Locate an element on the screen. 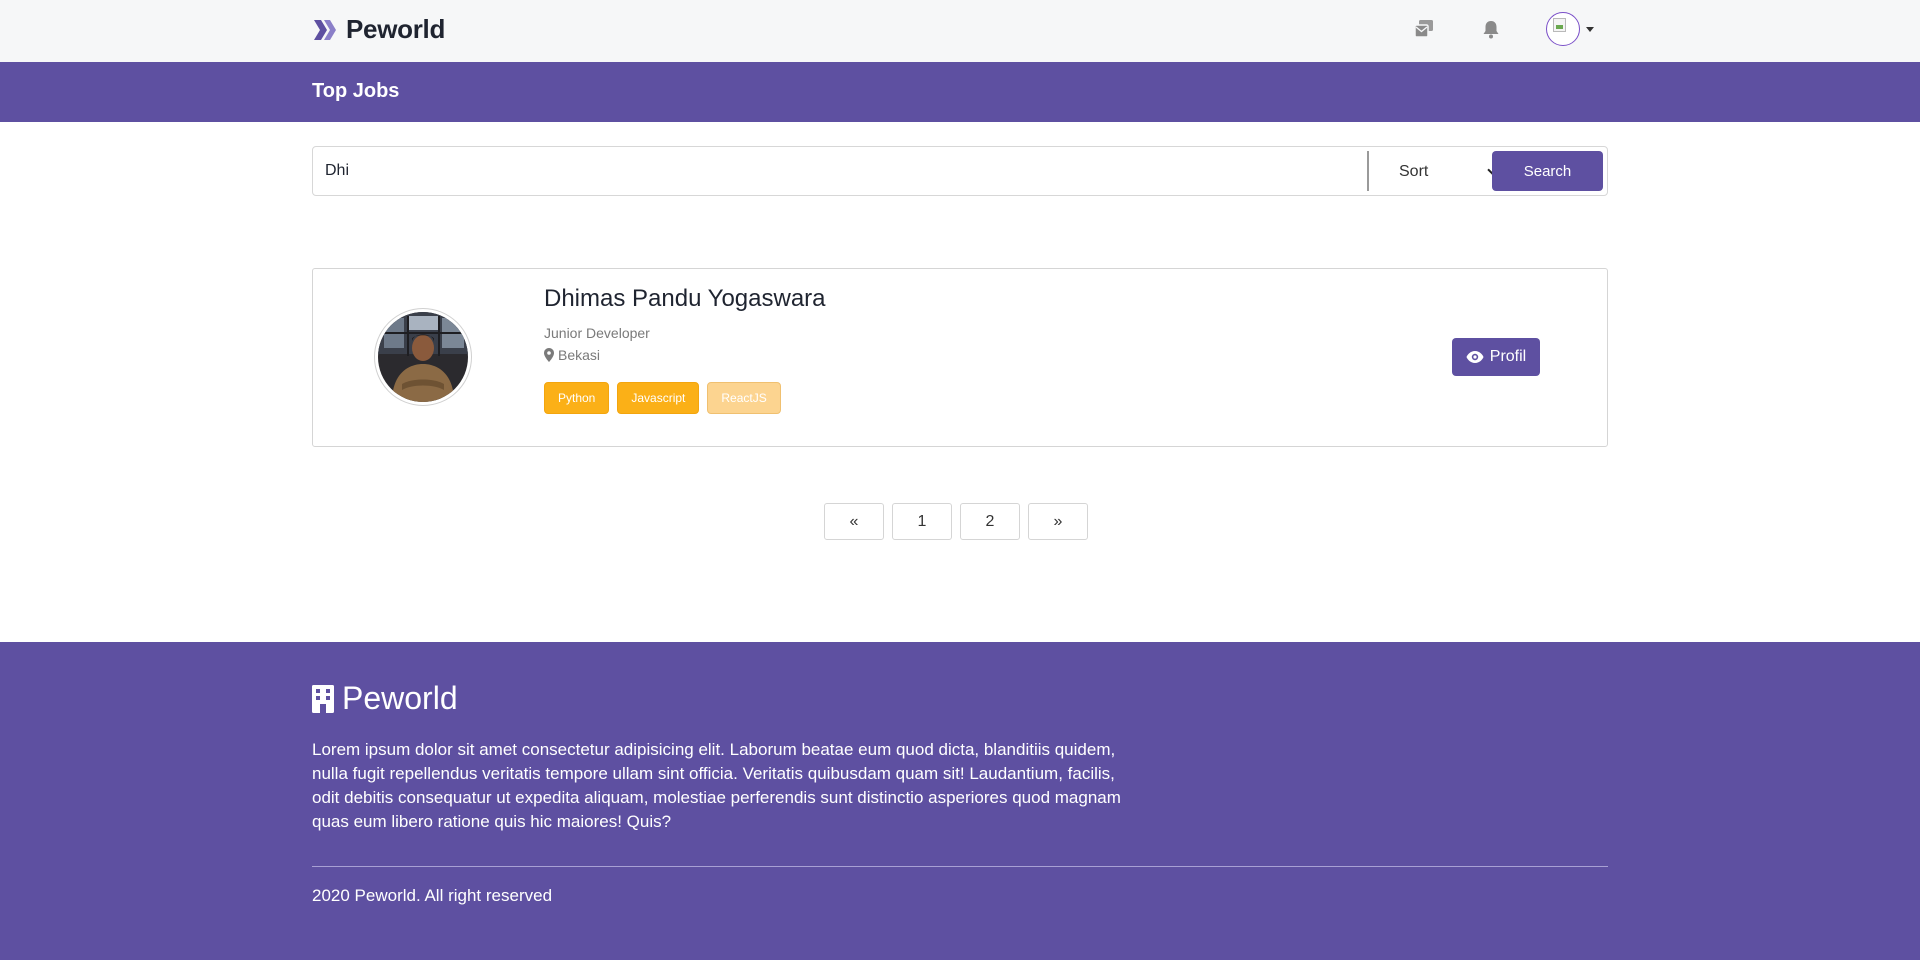  pagination: « 1 2 » is located at coordinates (956, 521).